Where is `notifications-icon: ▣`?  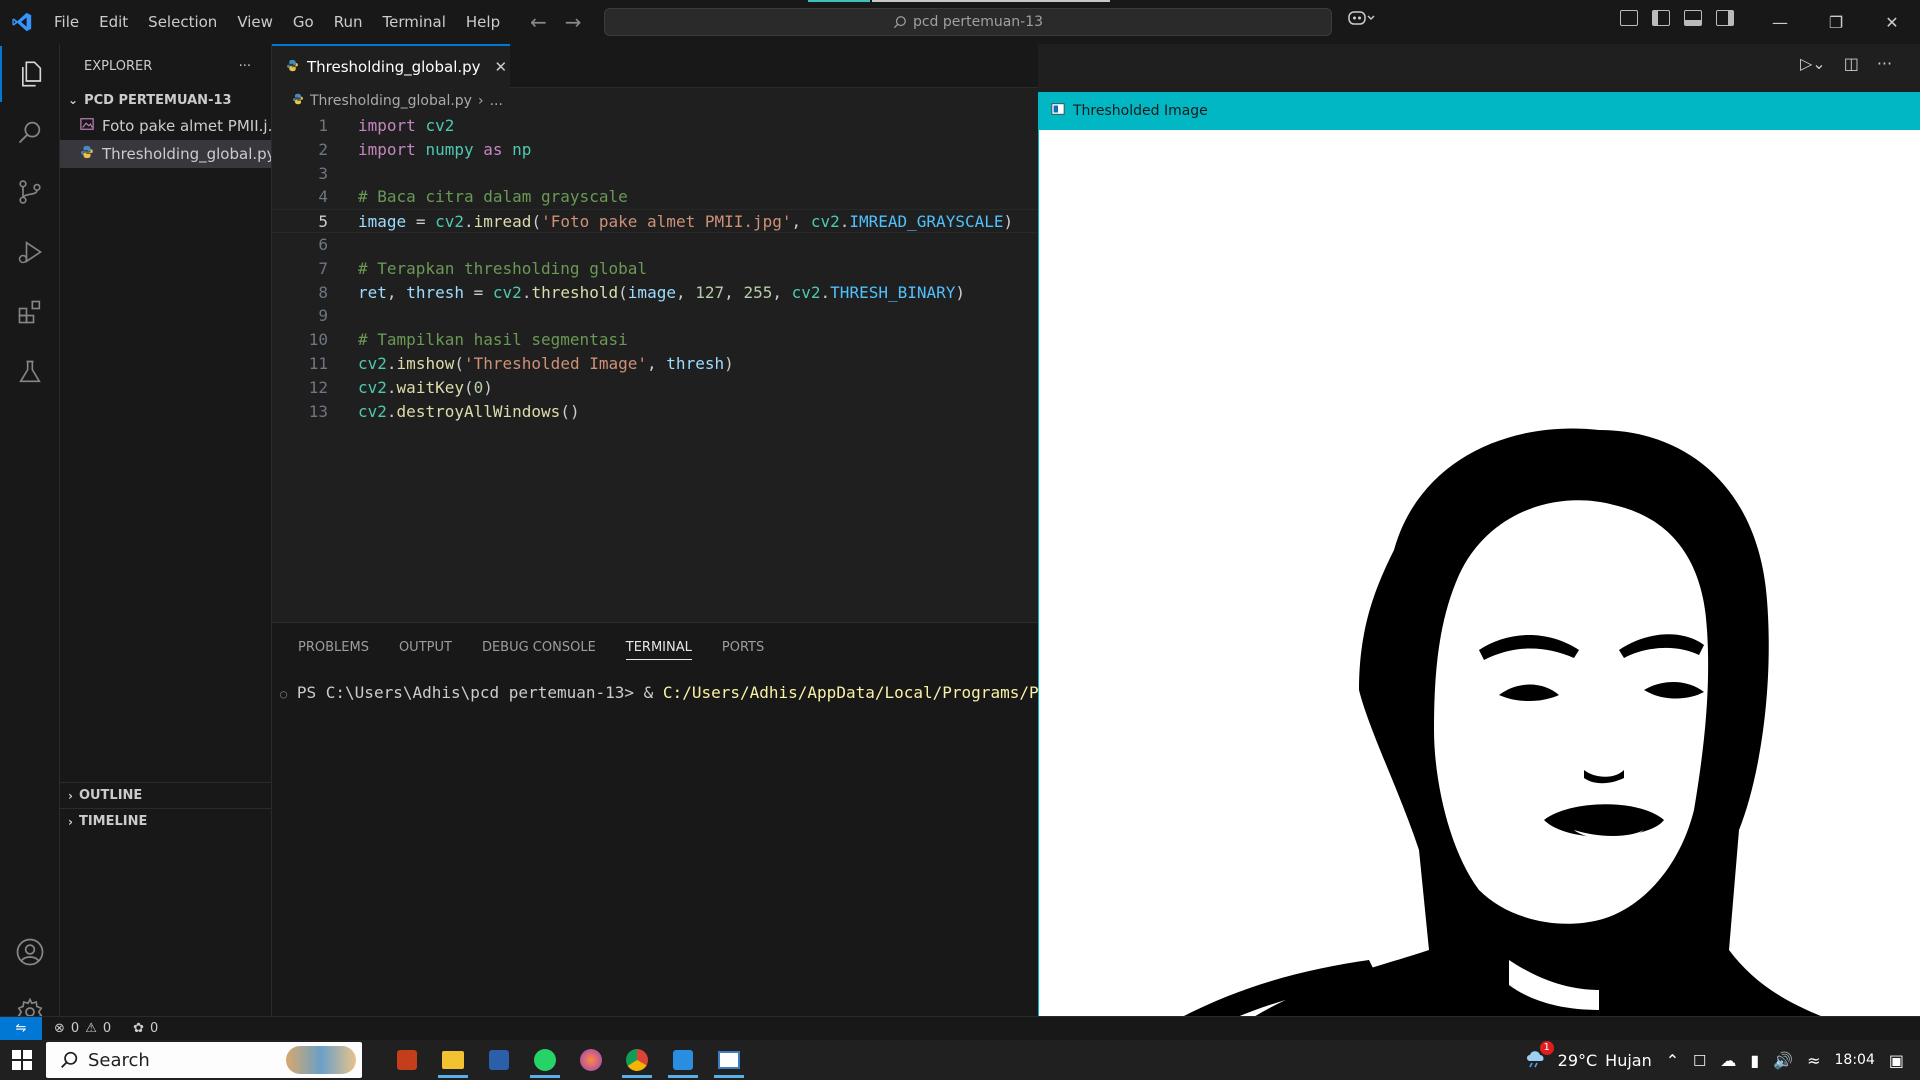 notifications-icon: ▣ is located at coordinates (1896, 1060).